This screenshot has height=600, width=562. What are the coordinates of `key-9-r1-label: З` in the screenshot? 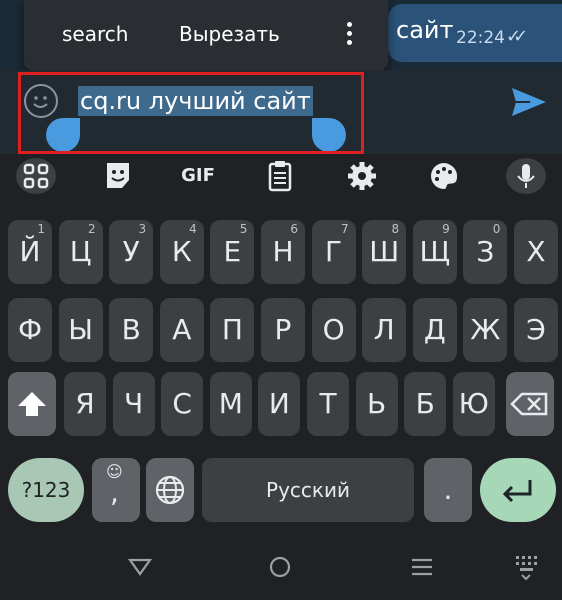 It's located at (485, 251).